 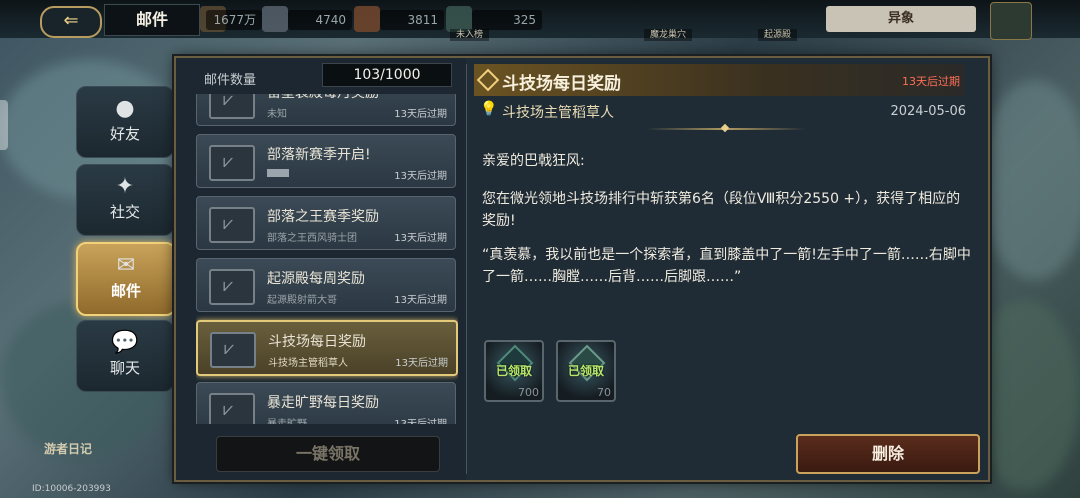 I want to click on resource-scroll: 3811, so click(x=412, y=20).